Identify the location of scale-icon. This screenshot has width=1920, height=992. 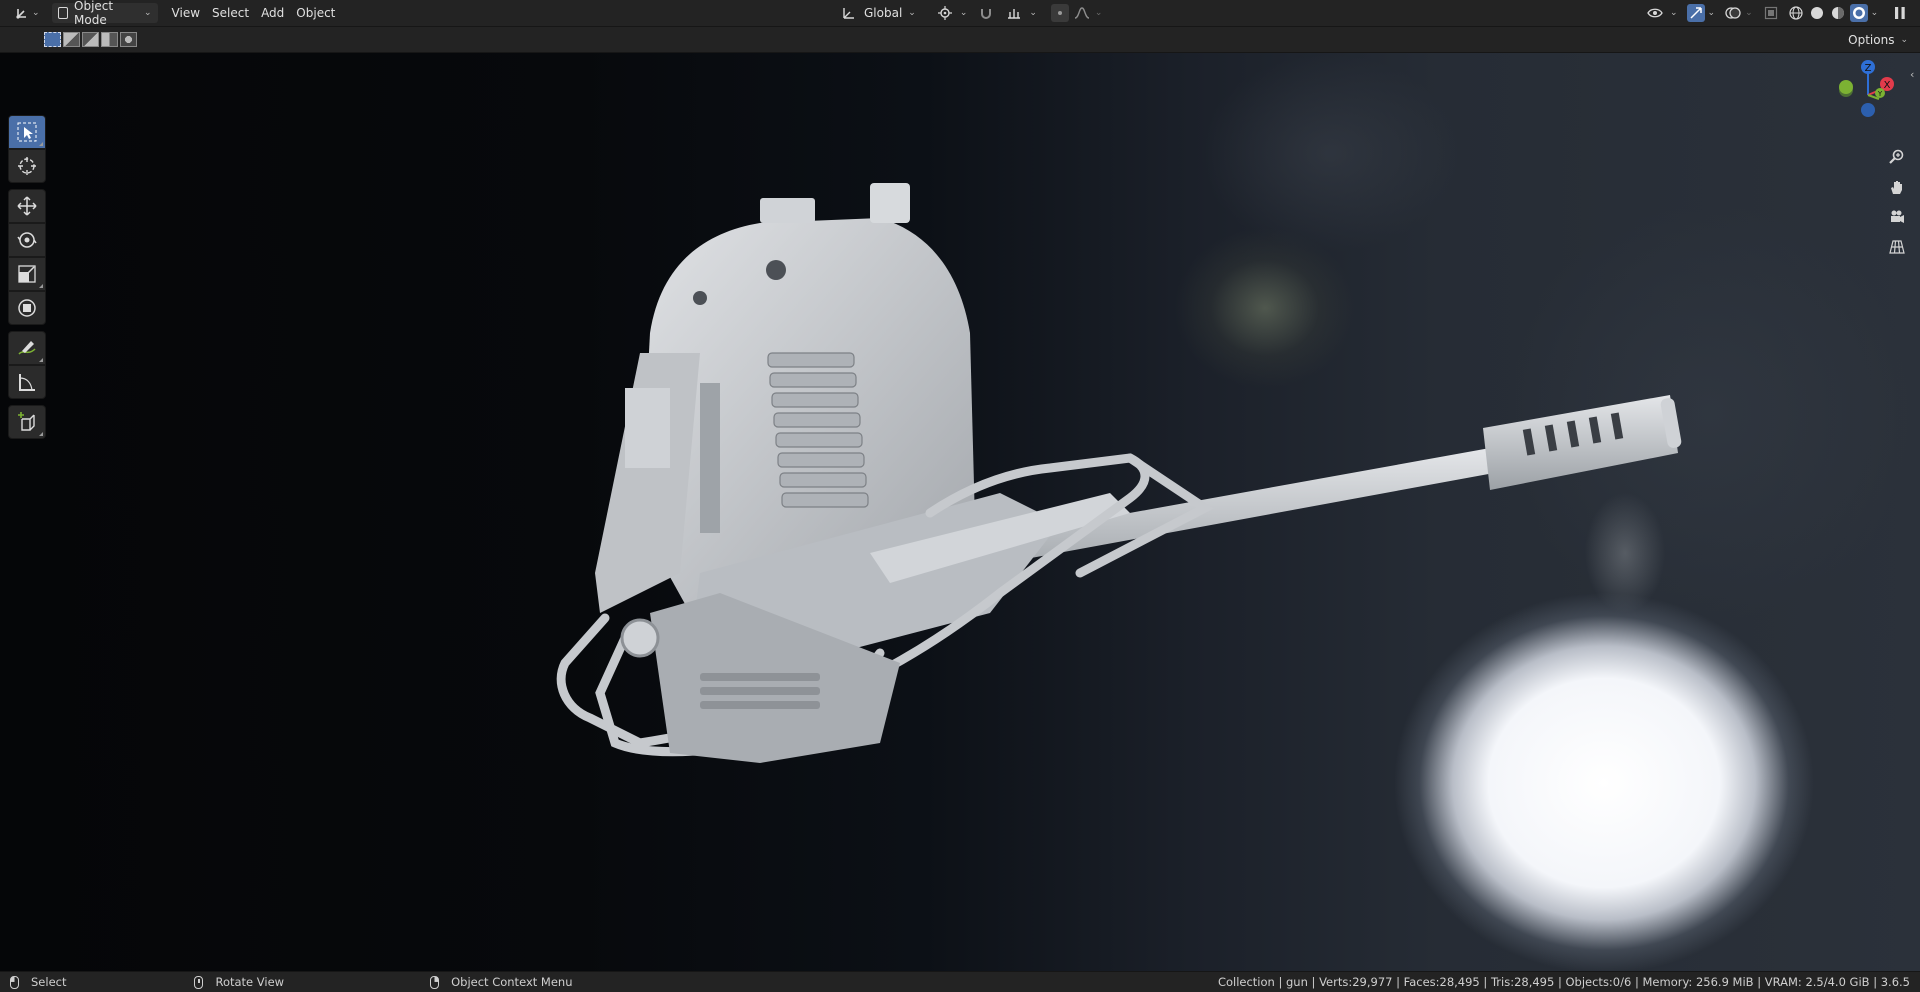
(27, 274).